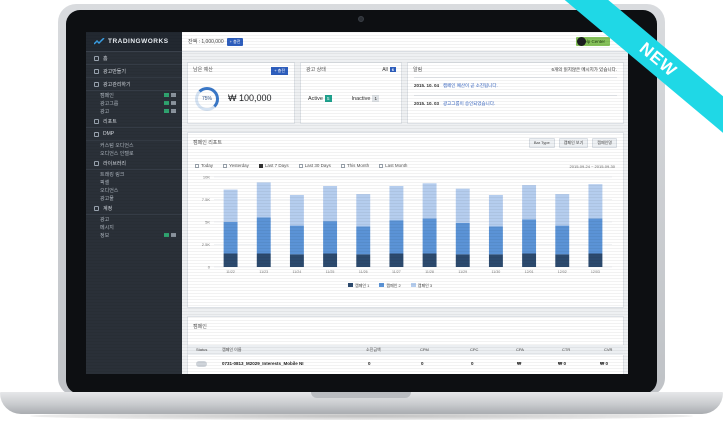 This screenshot has width=723, height=425. What do you see at coordinates (474, 349) in the screenshot?
I see `col-cpc: CPC` at bounding box center [474, 349].